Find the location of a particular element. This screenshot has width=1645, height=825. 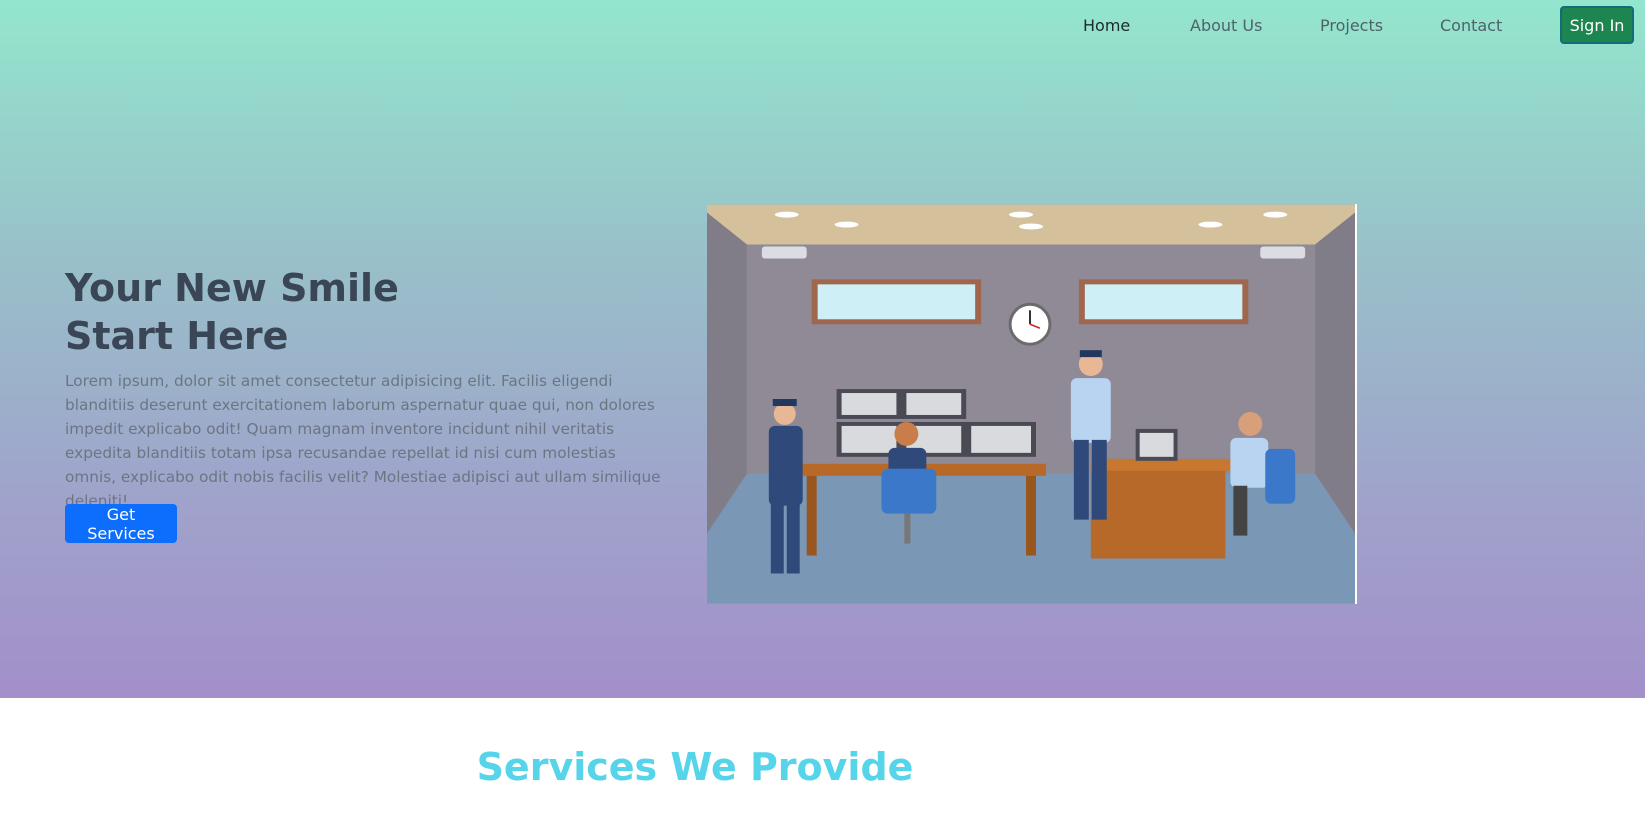

hero-headline-line-1: Your New Smile is located at coordinates (232, 288).